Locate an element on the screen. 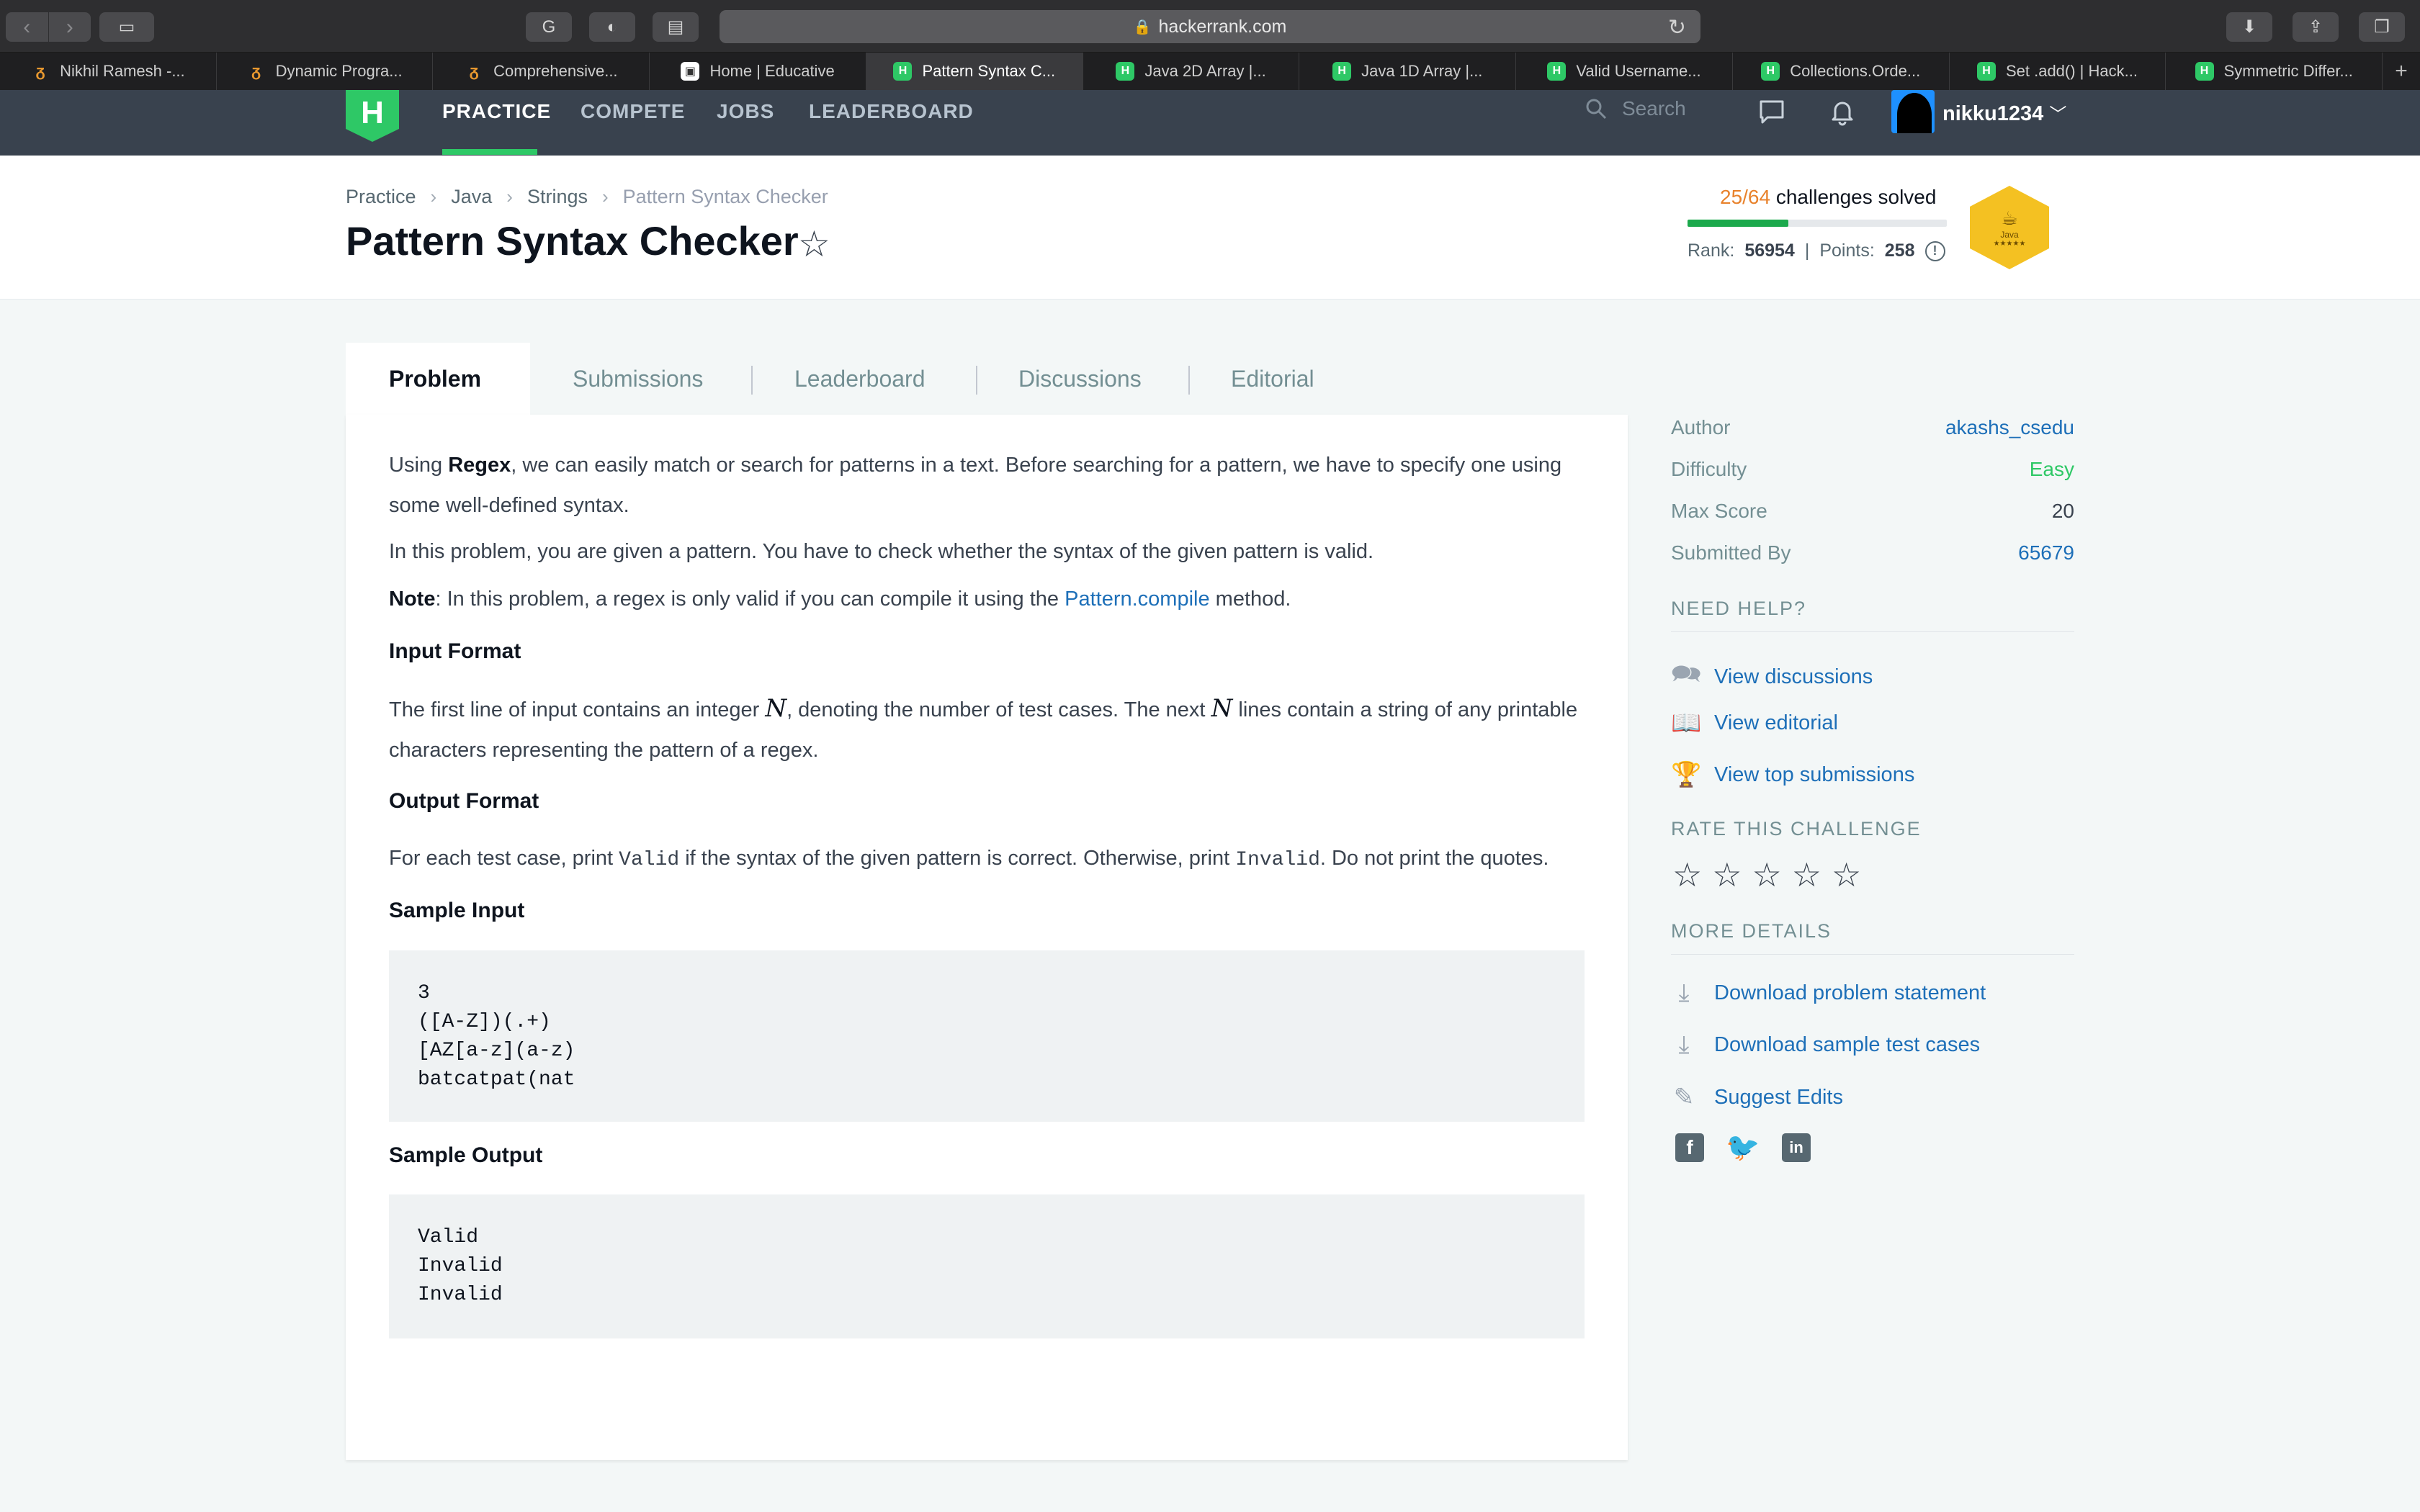 This screenshot has width=2420, height=1512. suggest-edits-link: ✎ Suggest Edits is located at coordinates (1757, 1097).